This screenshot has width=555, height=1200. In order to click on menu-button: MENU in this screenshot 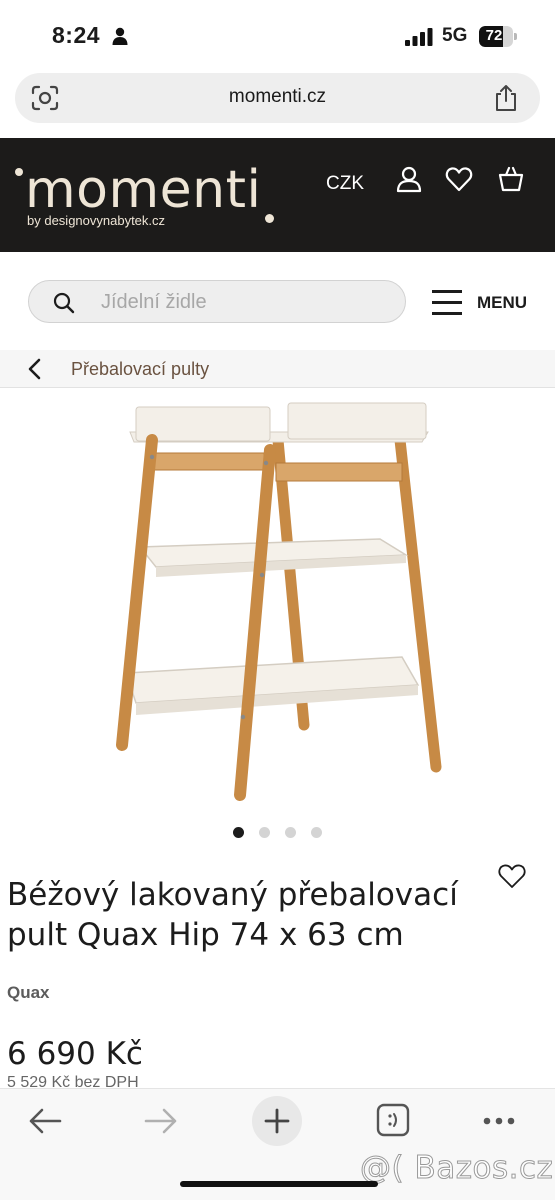, I will do `click(485, 303)`.